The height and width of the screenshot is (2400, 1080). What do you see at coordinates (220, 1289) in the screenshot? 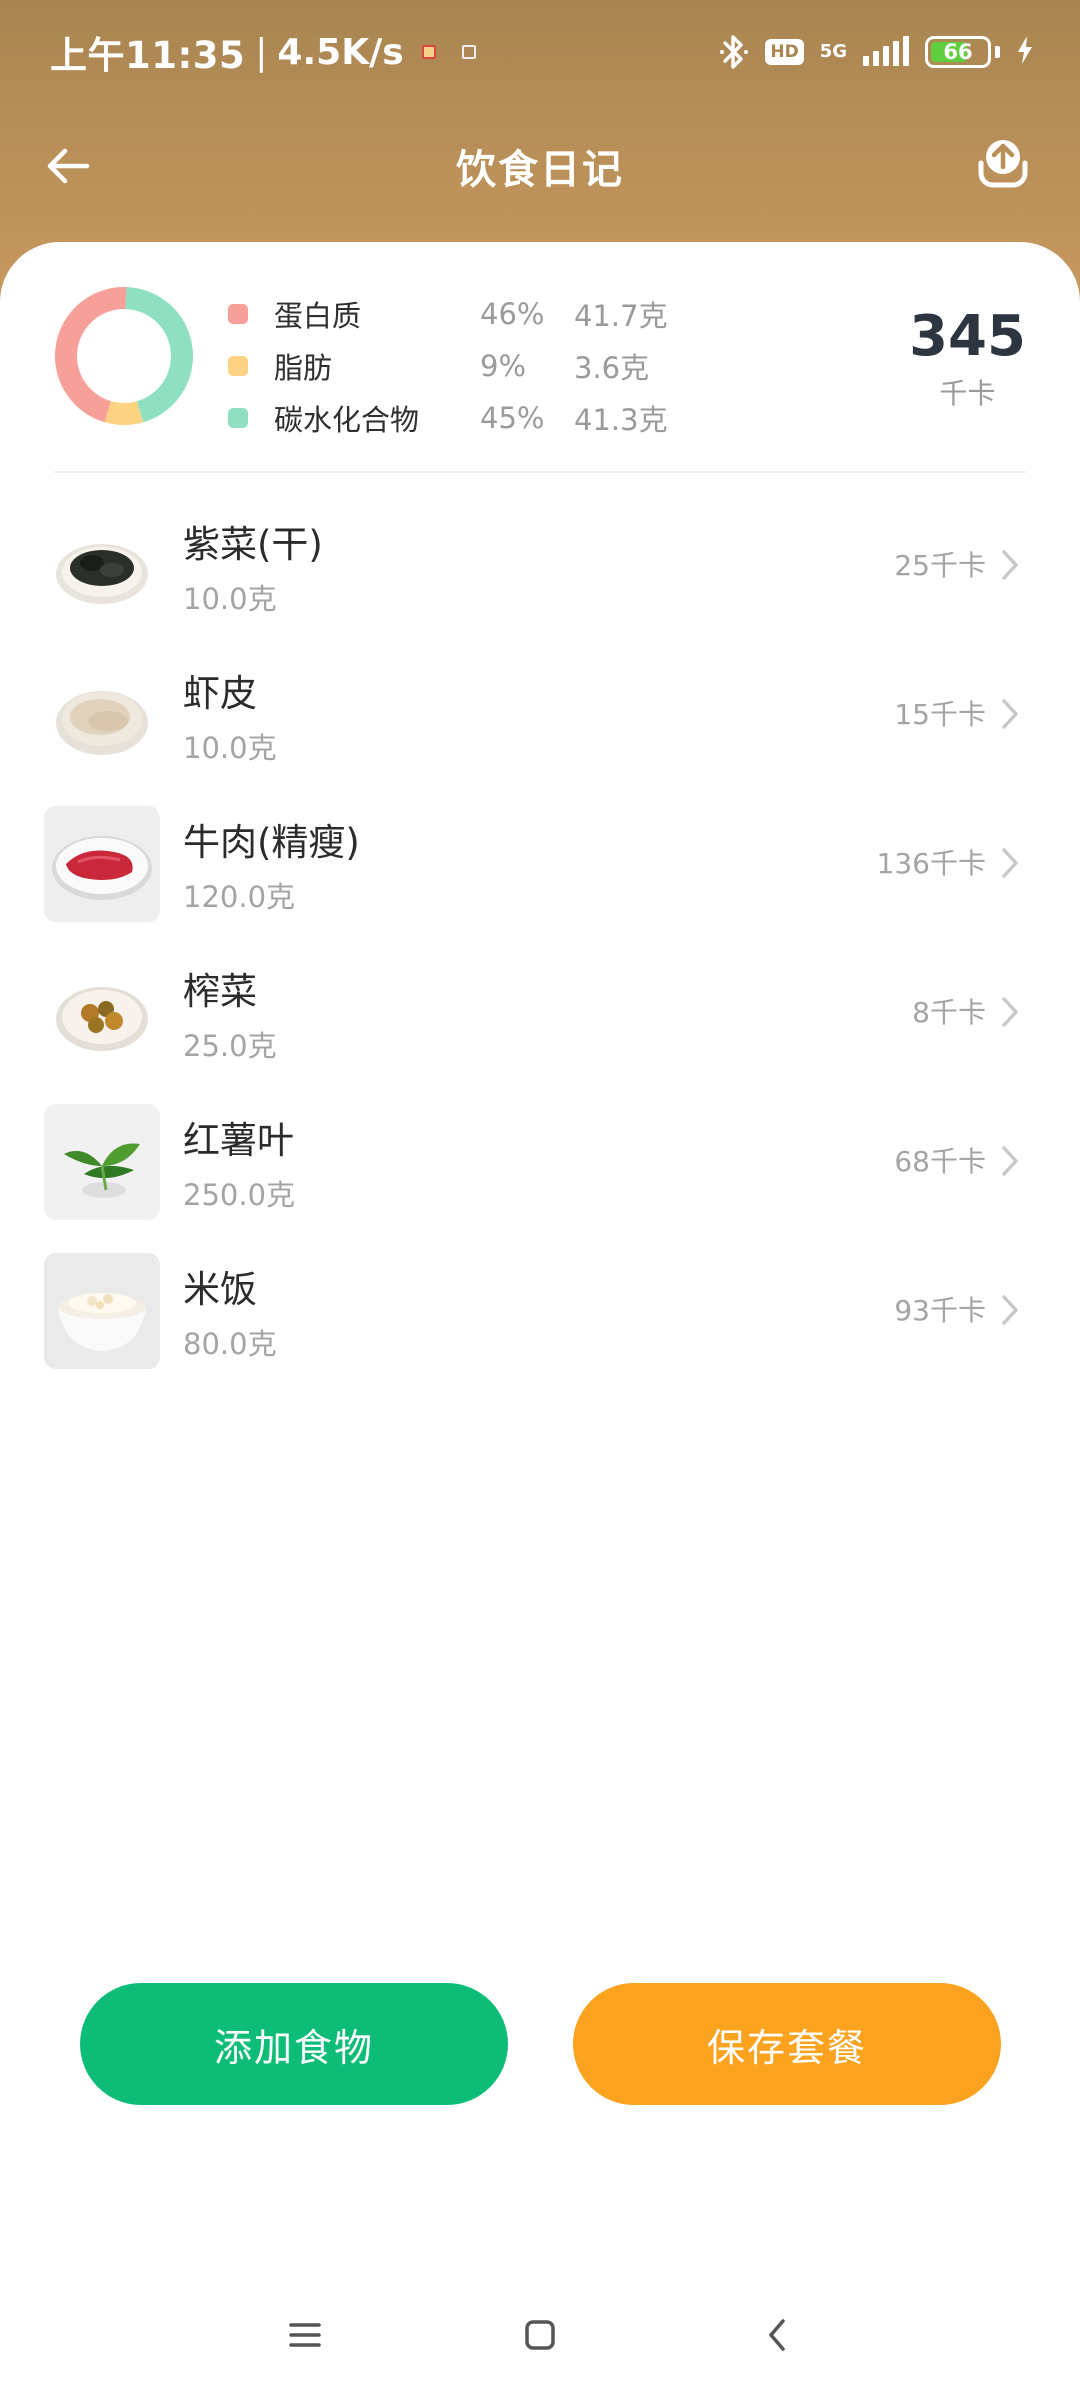
I see `food-name: 米饭` at bounding box center [220, 1289].